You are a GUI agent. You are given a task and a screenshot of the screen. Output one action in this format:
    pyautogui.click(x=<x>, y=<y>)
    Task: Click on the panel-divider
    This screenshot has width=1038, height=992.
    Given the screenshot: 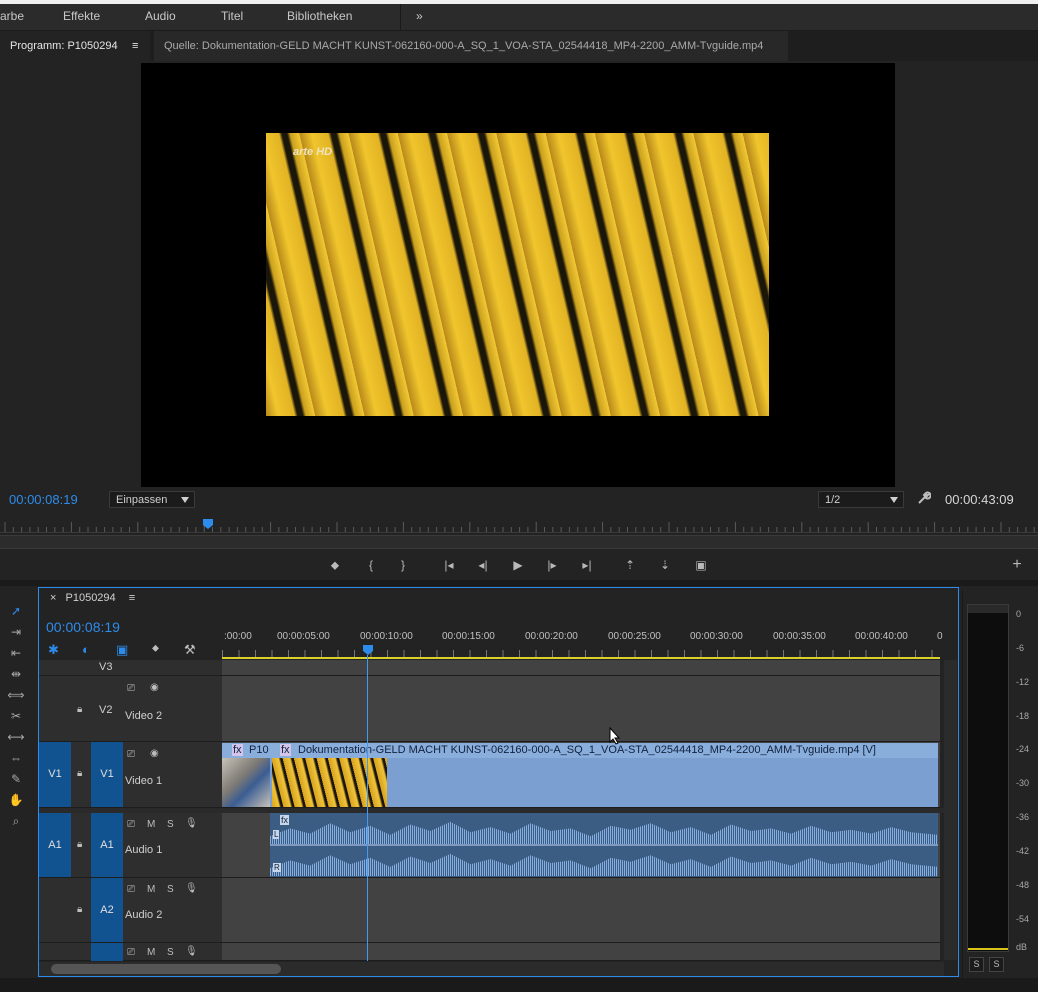 What is the action you would take?
    pyautogui.click(x=519, y=583)
    